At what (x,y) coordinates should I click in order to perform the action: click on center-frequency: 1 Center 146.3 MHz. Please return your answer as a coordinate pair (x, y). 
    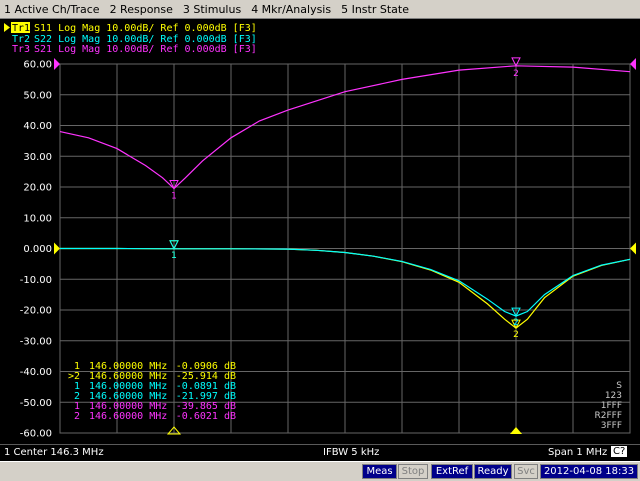
    Looking at the image, I should click on (54, 452).